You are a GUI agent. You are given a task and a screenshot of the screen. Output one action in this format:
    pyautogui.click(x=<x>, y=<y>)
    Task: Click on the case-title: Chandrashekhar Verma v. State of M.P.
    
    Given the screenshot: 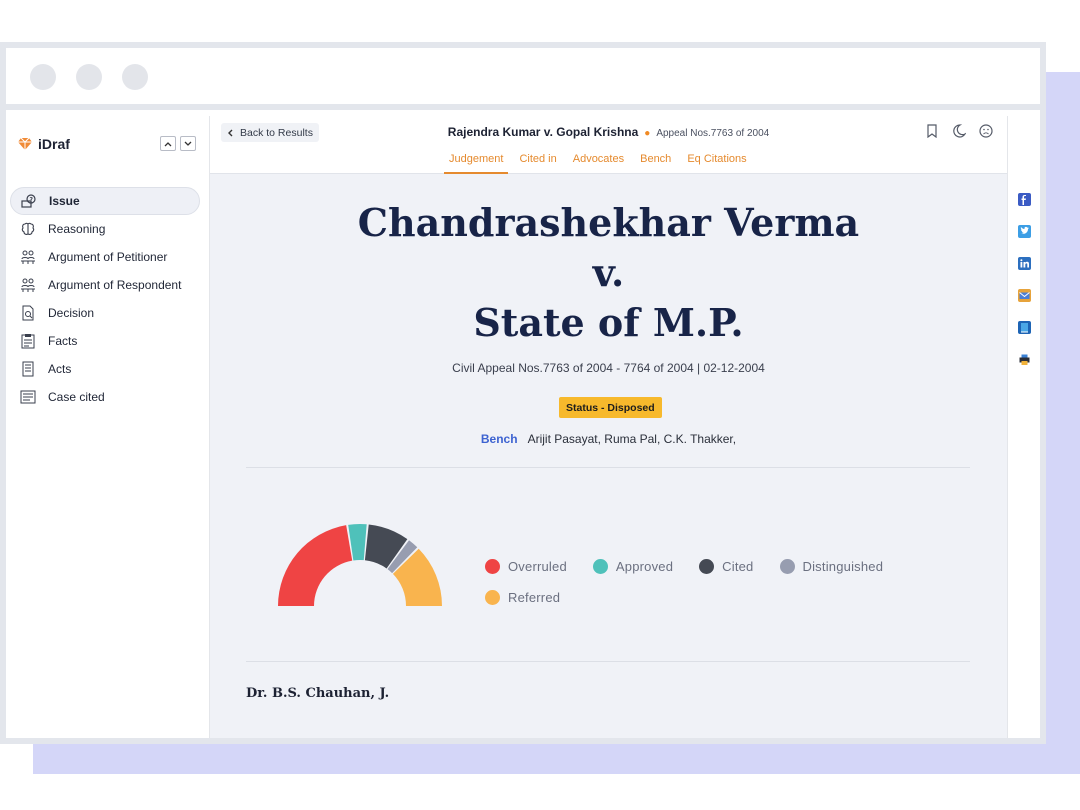 What is the action you would take?
    pyautogui.click(x=608, y=273)
    